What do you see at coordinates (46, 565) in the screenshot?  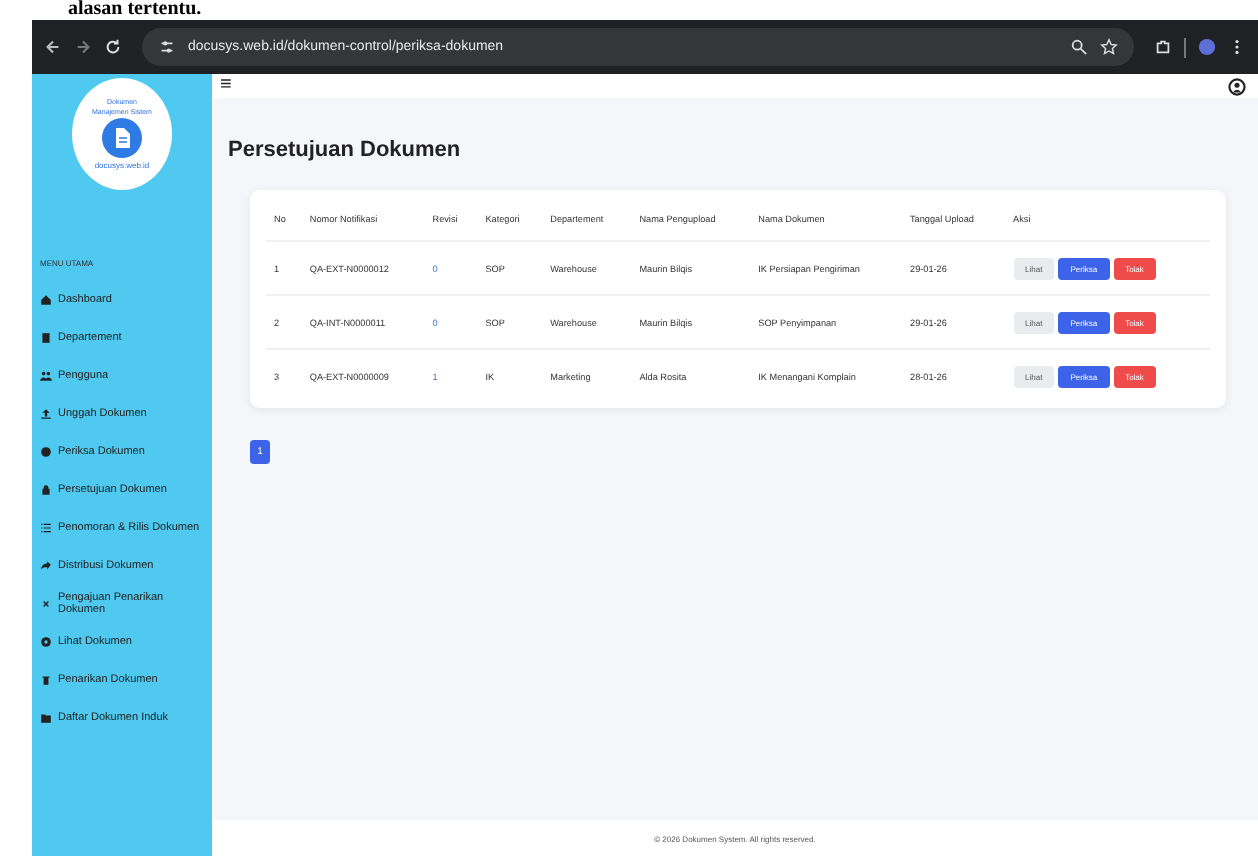 I see `share-icon` at bounding box center [46, 565].